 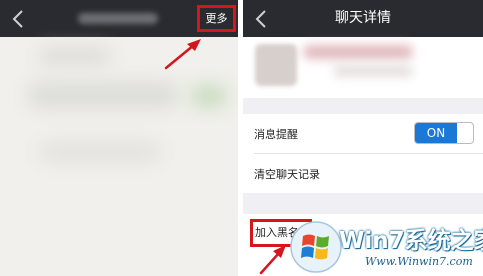 I want to click on windows-logo-icon, so click(x=316, y=247).